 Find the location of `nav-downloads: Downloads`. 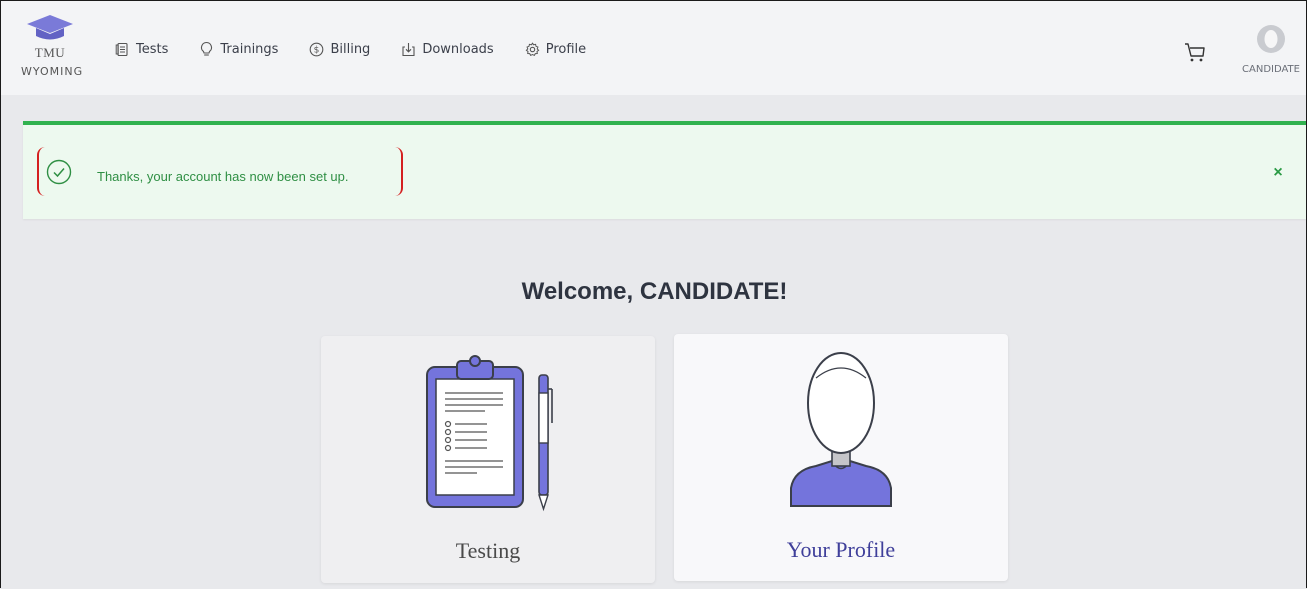

nav-downloads: Downloads is located at coordinates (447, 49).